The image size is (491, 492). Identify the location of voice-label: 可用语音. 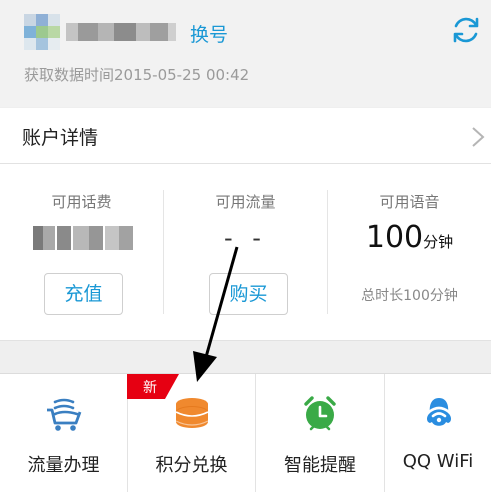
(409, 202).